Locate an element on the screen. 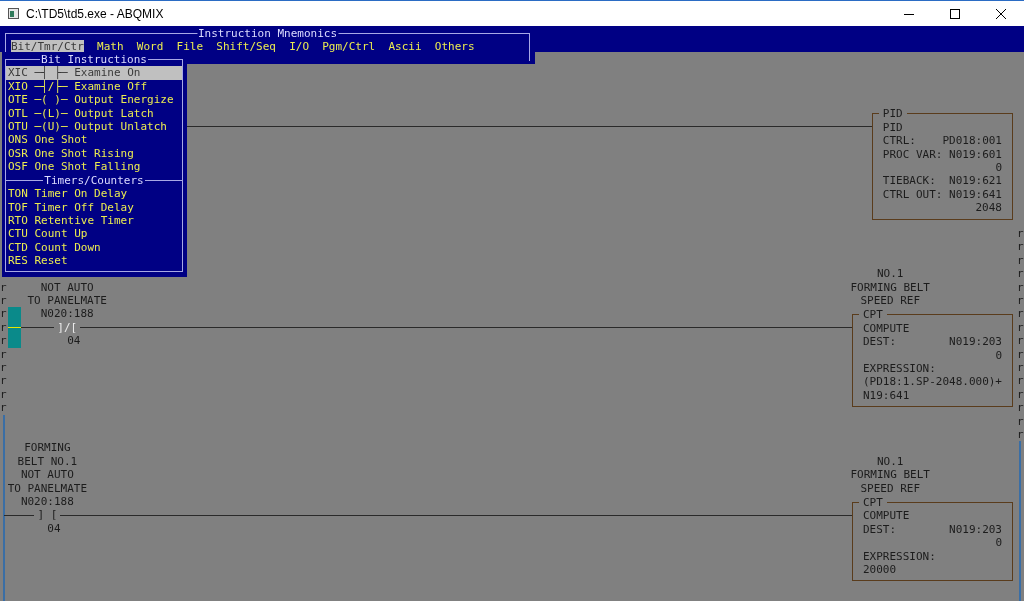  field-value: N019:621 is located at coordinates (975, 181).